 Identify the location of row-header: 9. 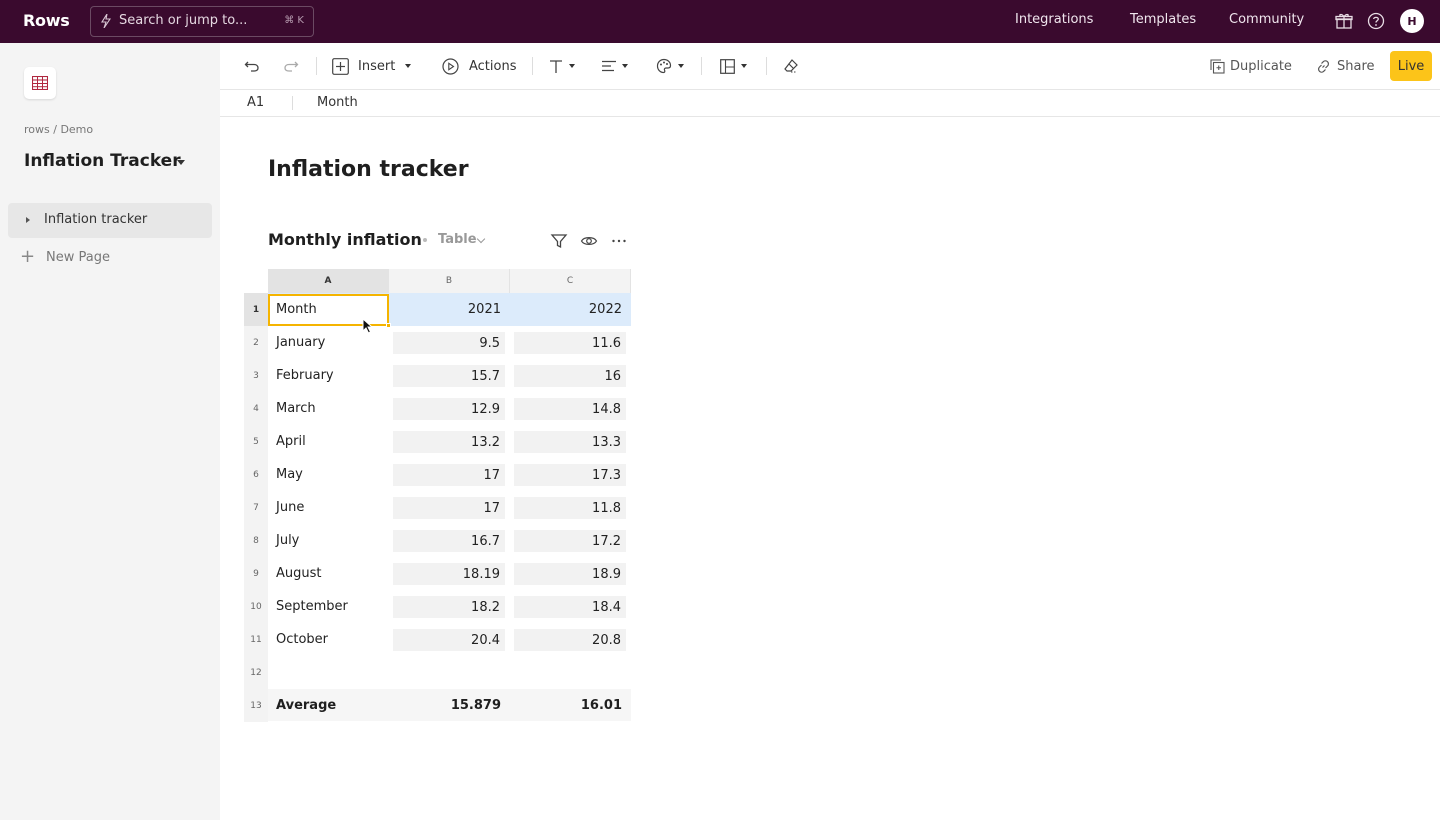
(256, 573).